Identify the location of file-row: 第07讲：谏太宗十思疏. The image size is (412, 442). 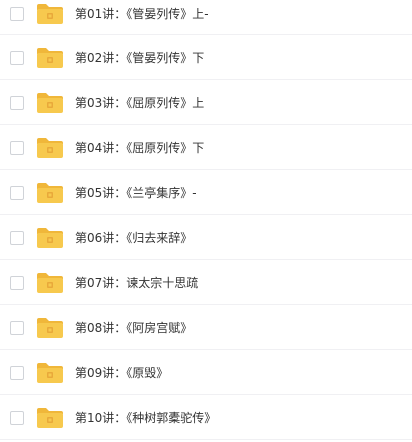
(206, 282).